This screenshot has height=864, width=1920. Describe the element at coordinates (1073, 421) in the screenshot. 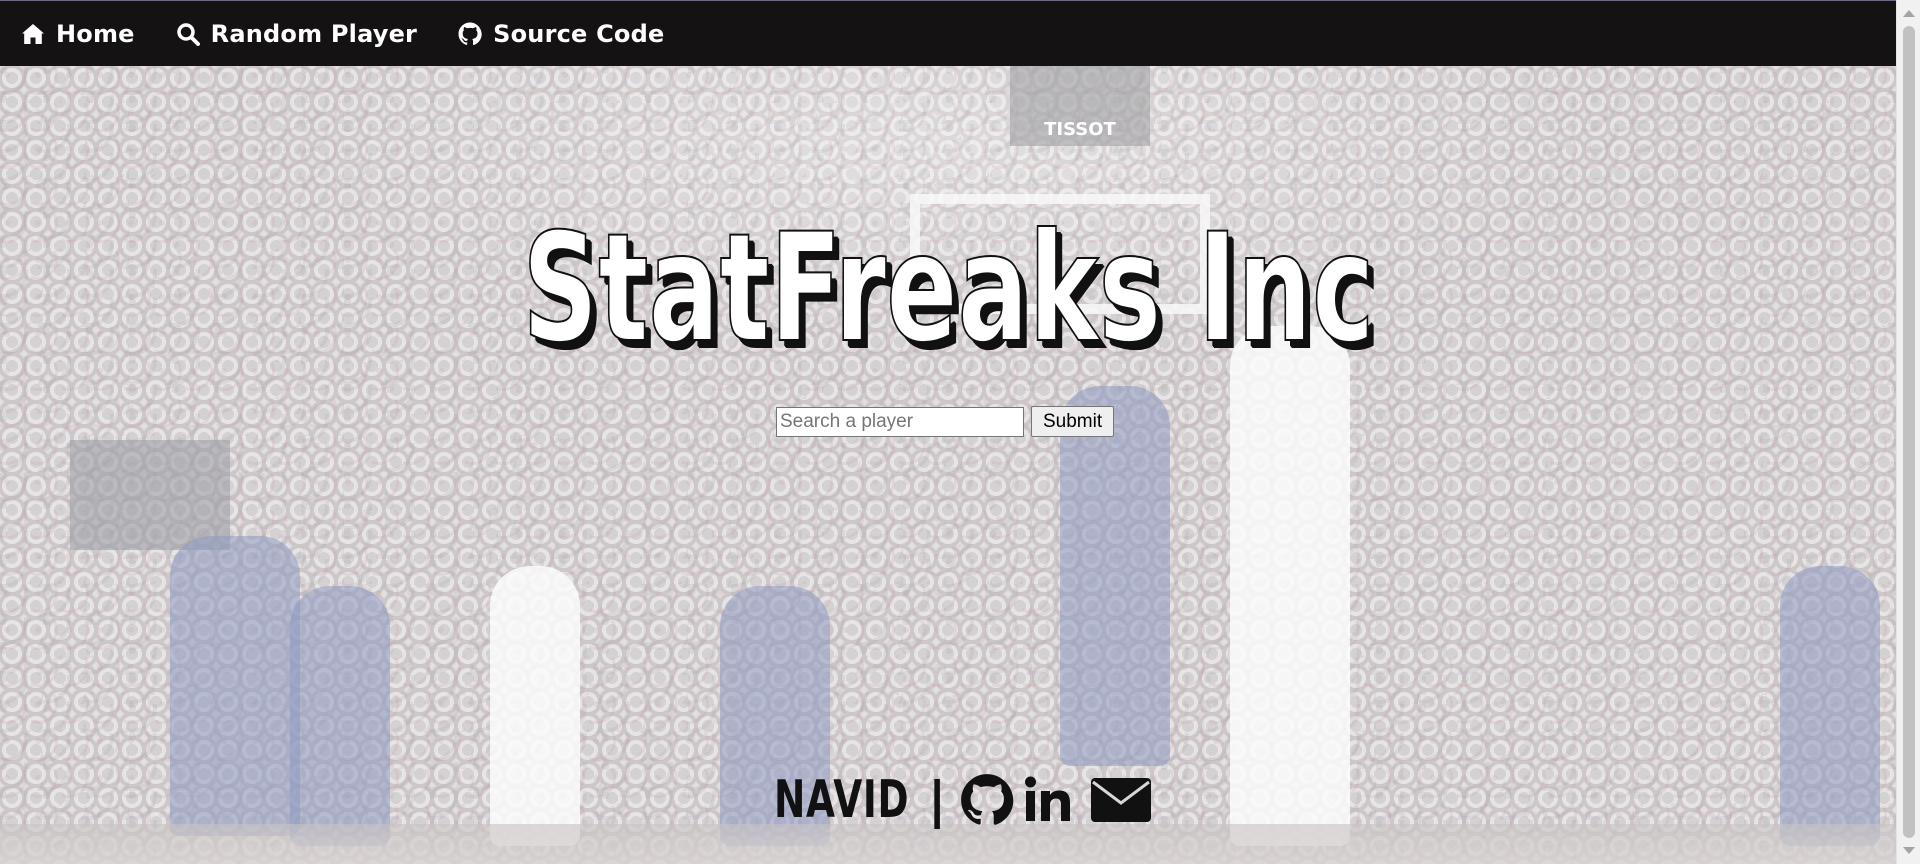

I see `submit-button: Submit` at that location.